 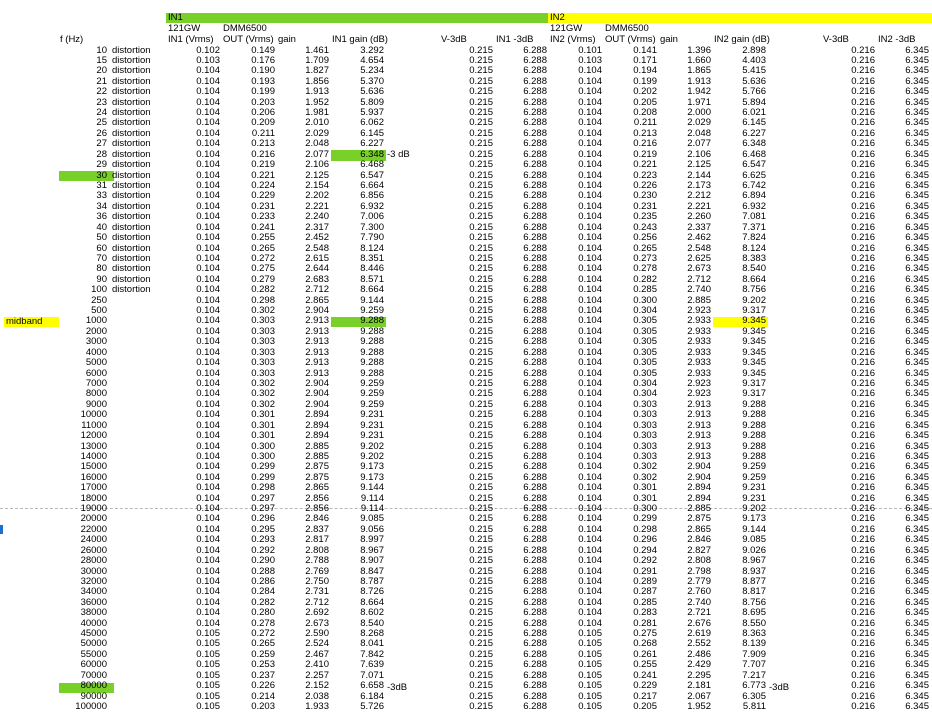 I want to click on cell-gain2: 2.486, so click(x=686, y=655).